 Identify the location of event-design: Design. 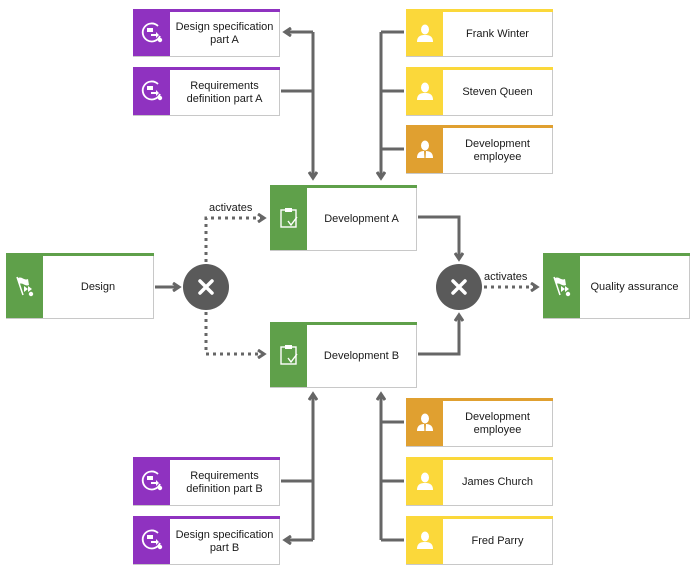
(80, 286).